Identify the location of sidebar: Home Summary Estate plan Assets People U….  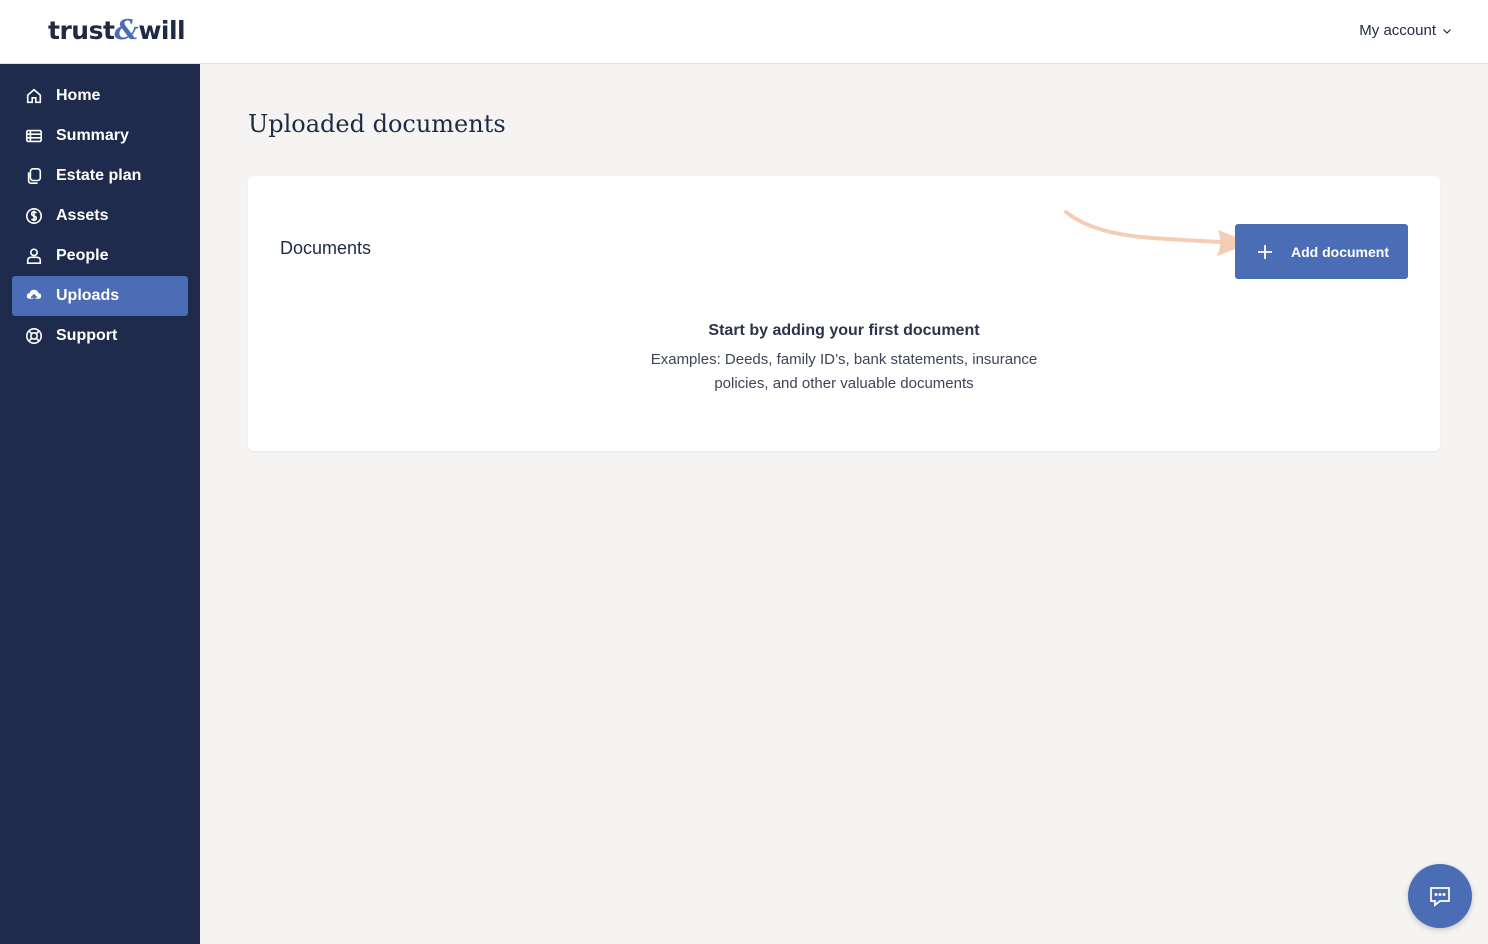
(100, 504).